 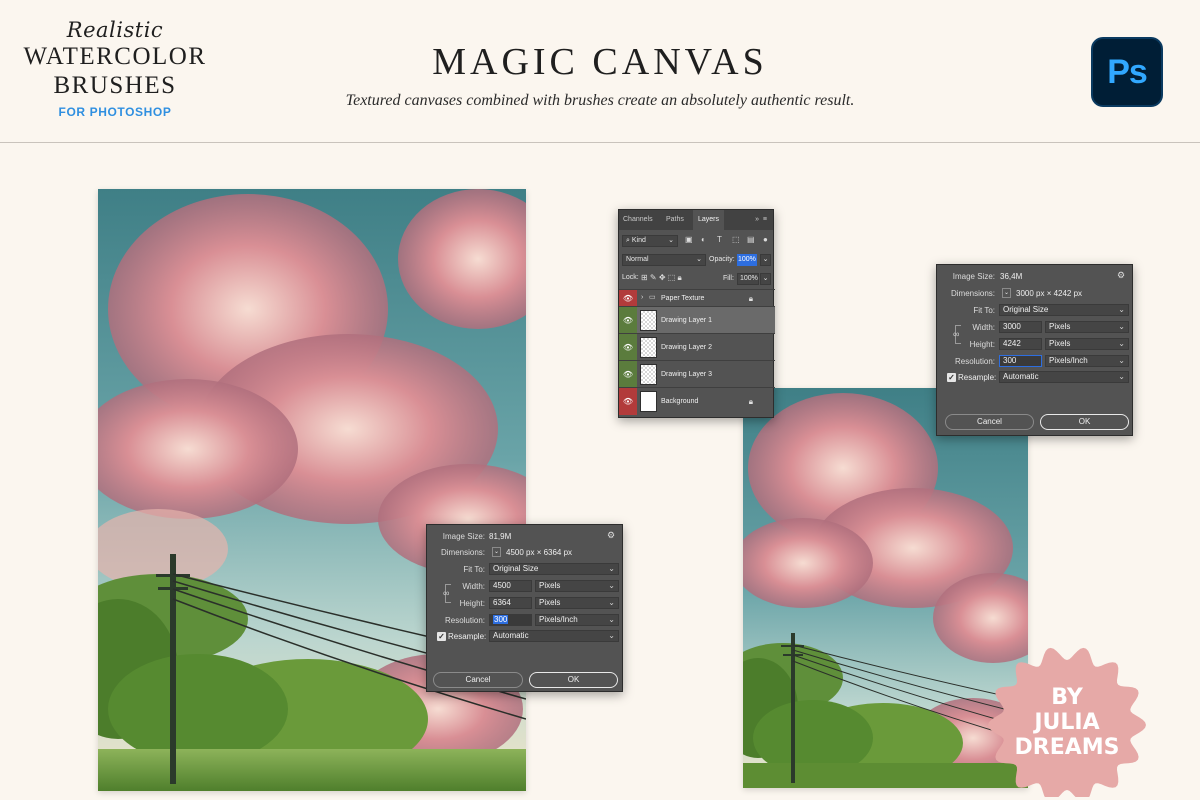 I want to click on badge-line-dreams: DREAMS, so click(x=1067, y=747).